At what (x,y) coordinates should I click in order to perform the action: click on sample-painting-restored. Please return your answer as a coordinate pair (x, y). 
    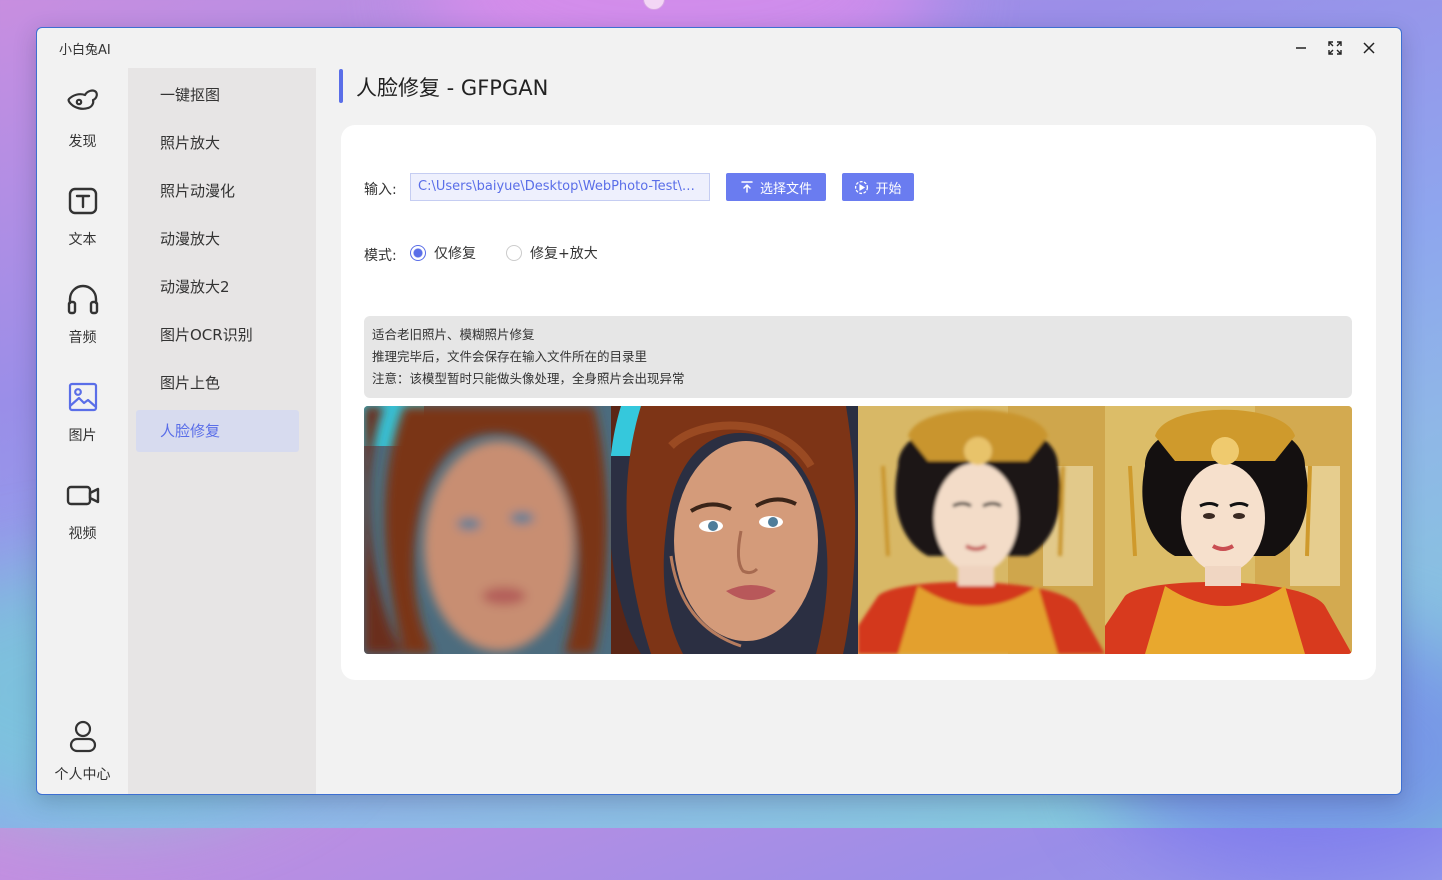
    Looking at the image, I should click on (1228, 530).